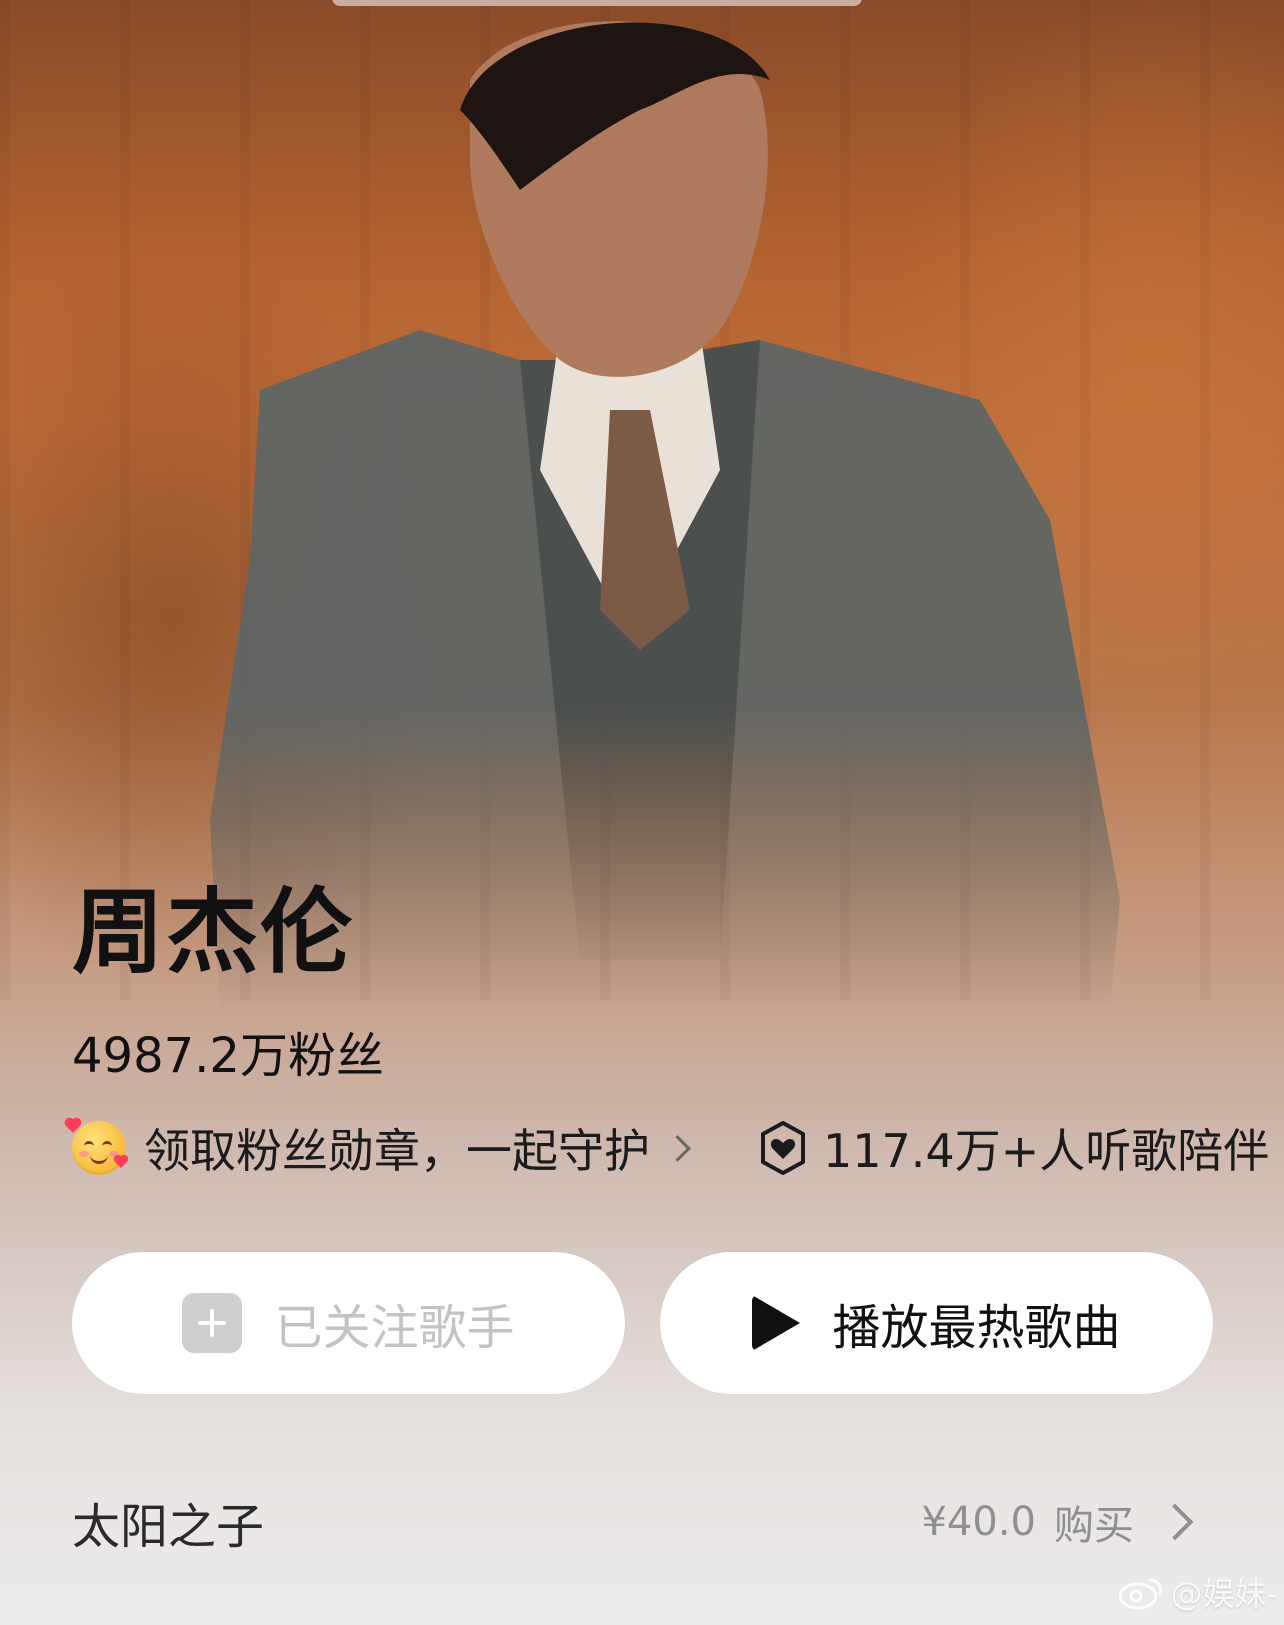 Image resolution: width=1284 pixels, height=1625 pixels. What do you see at coordinates (597, 3) in the screenshot?
I see `status-pill` at bounding box center [597, 3].